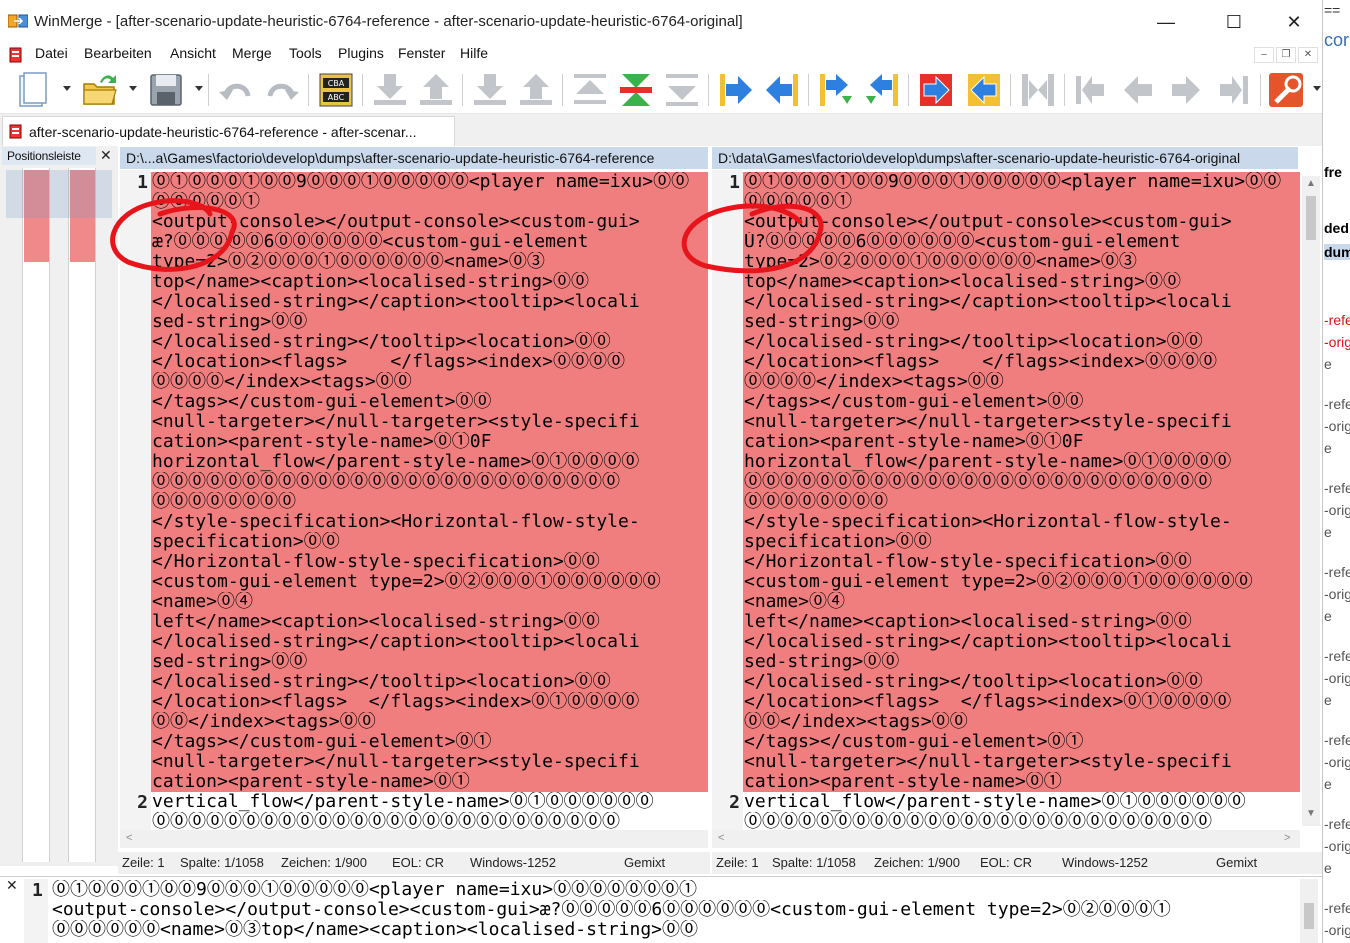 The width and height of the screenshot is (1350, 943). What do you see at coordinates (940, 262) in the screenshot?
I see `right-code-line: type=2>⓪②⓪⓪⓪①⓪⓪⓪⓪⓪⓪<name>⓪③` at bounding box center [940, 262].